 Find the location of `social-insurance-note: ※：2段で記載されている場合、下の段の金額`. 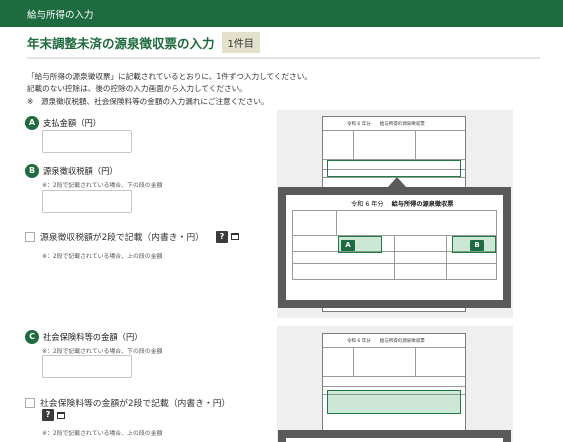

social-insurance-note: ※：2段で記載されている場合、下の段の金額 is located at coordinates (102, 352).